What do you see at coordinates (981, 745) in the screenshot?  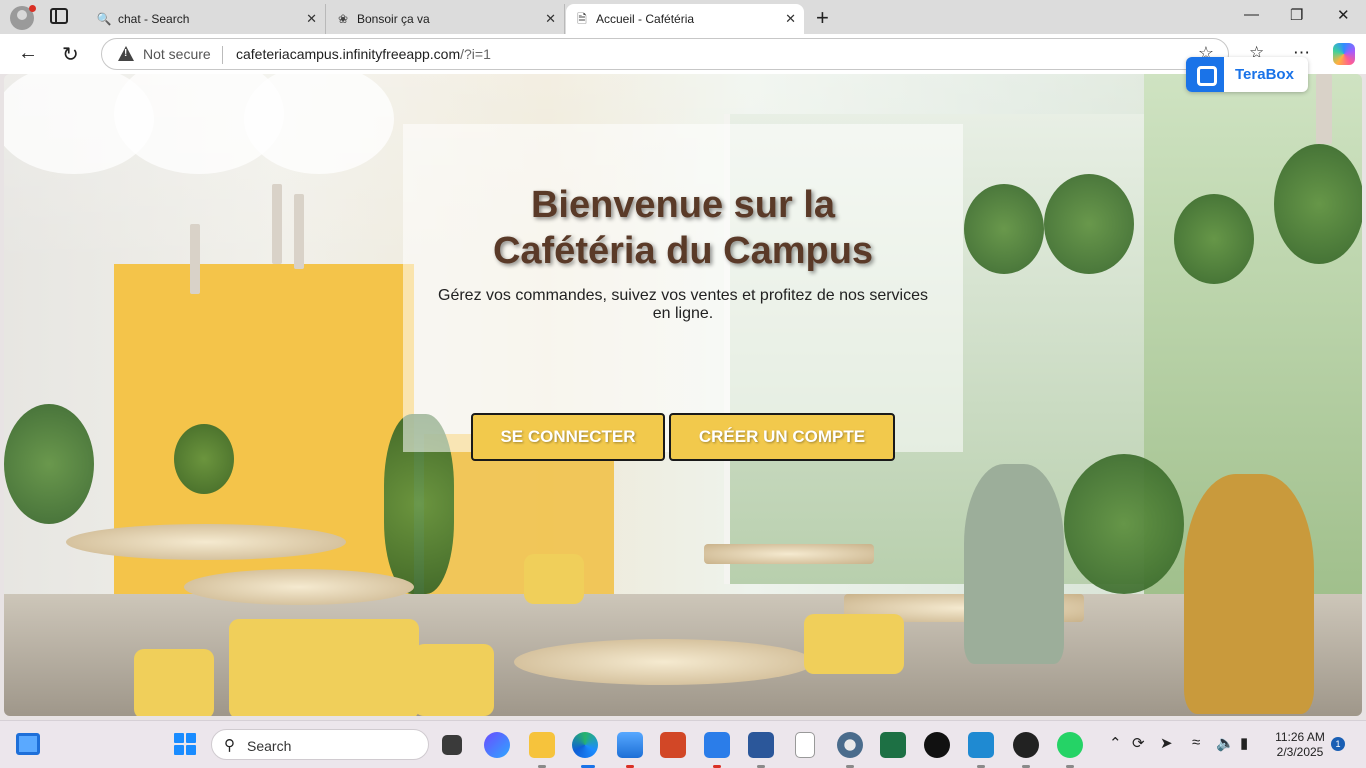 I see `vscode-icon` at bounding box center [981, 745].